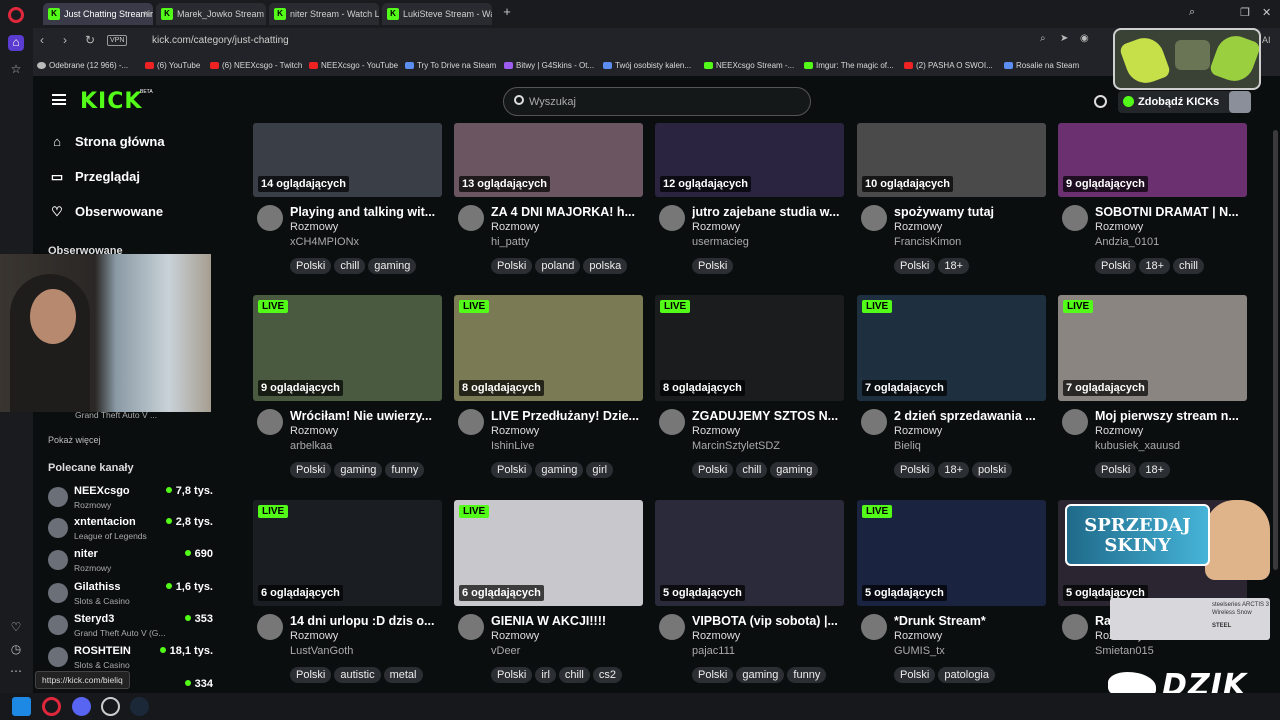  What do you see at coordinates (311, 446) in the screenshot?
I see `stream-username: arbelkaa` at bounding box center [311, 446].